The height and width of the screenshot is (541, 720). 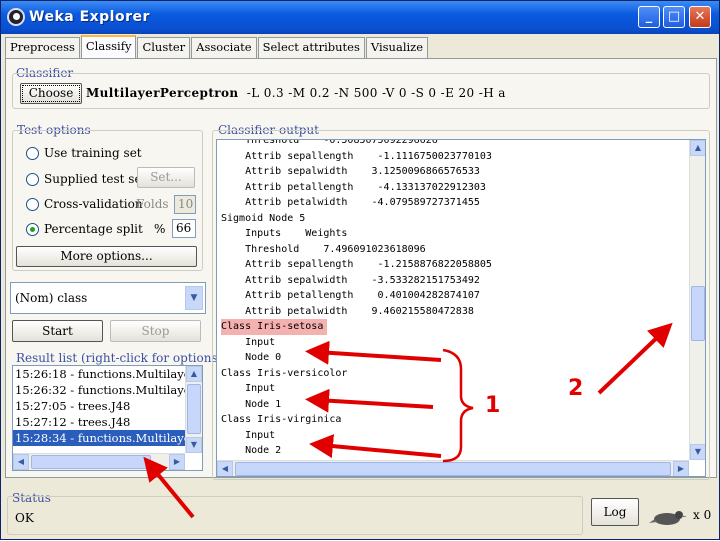 What do you see at coordinates (493, 405) in the screenshot?
I see `annotation-label-1: 1` at bounding box center [493, 405].